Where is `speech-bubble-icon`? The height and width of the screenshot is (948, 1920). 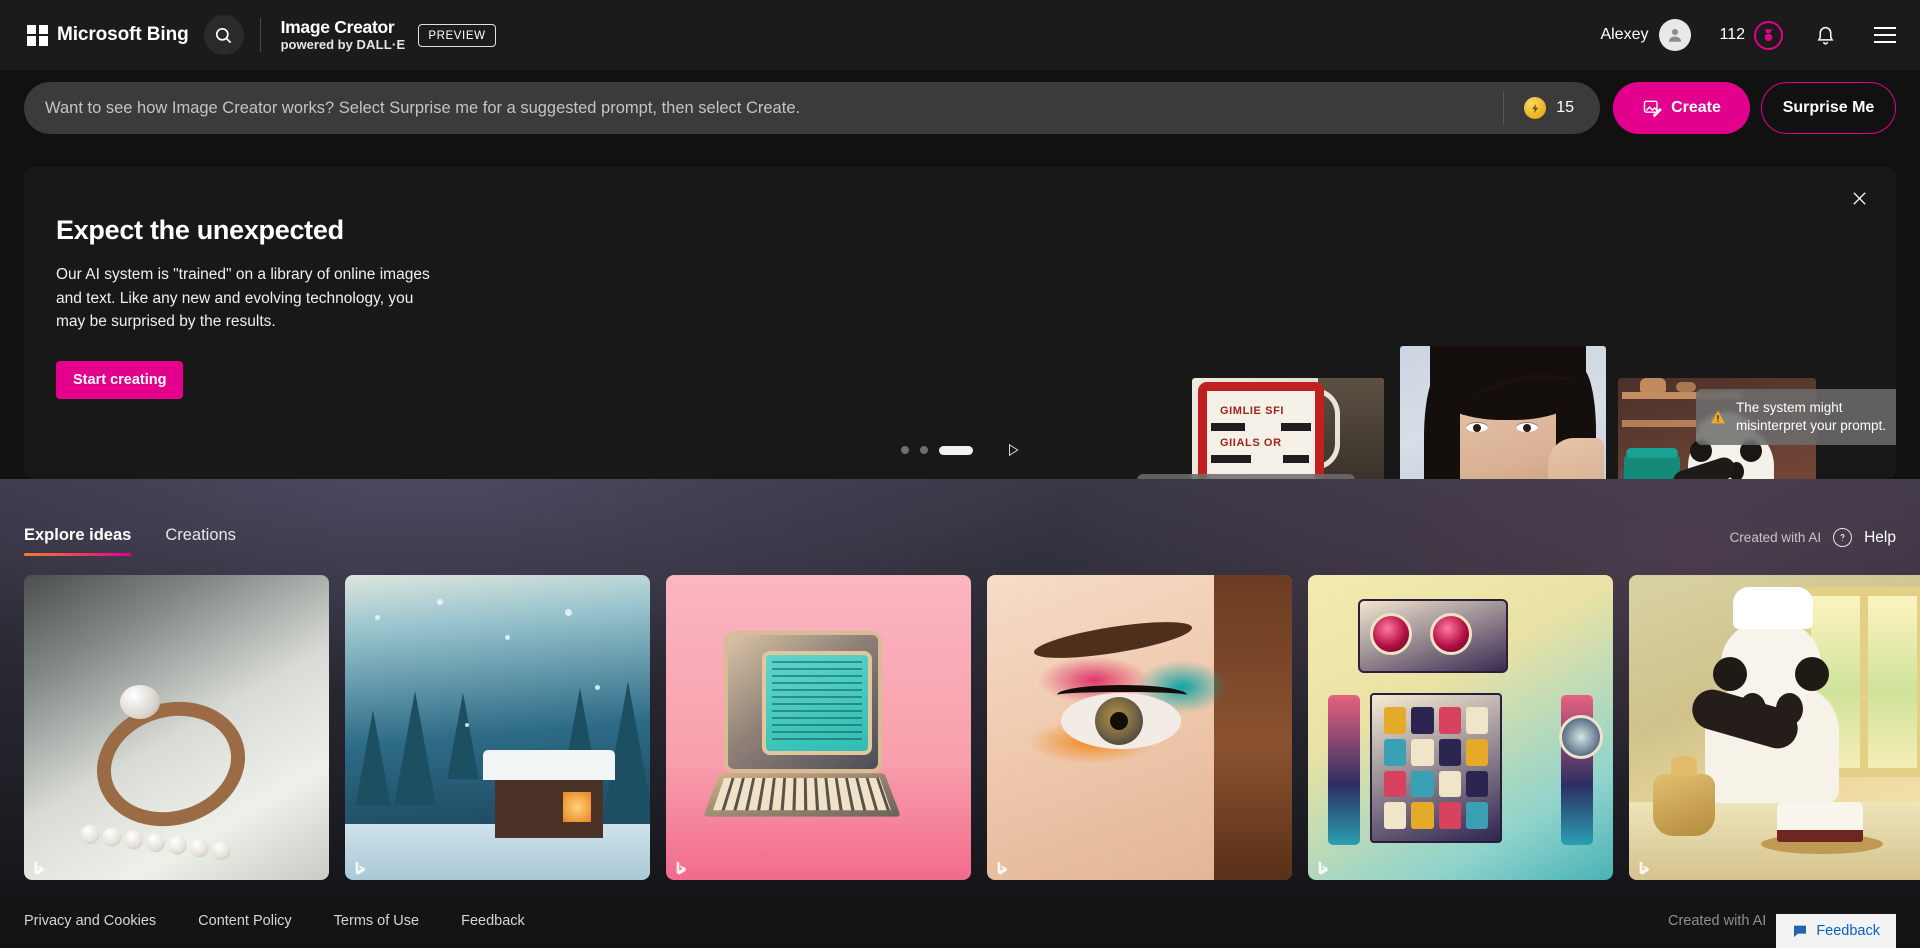
speech-bubble-icon is located at coordinates (1800, 931).